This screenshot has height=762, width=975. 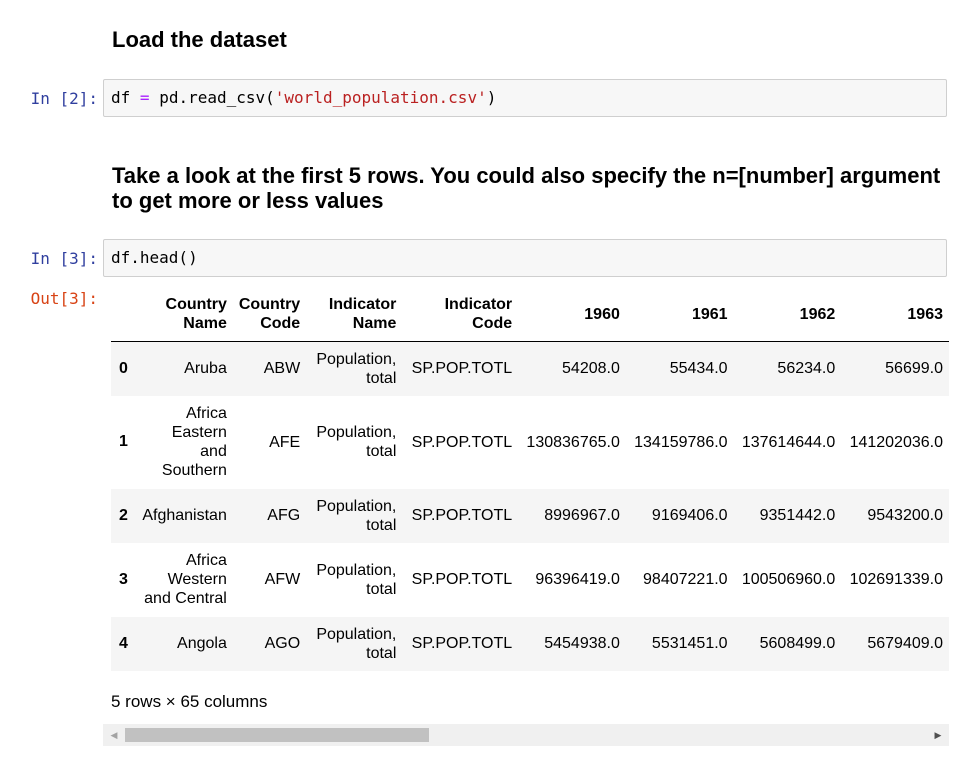 I want to click on table-cell: 8996967.0, so click(x=582, y=515).